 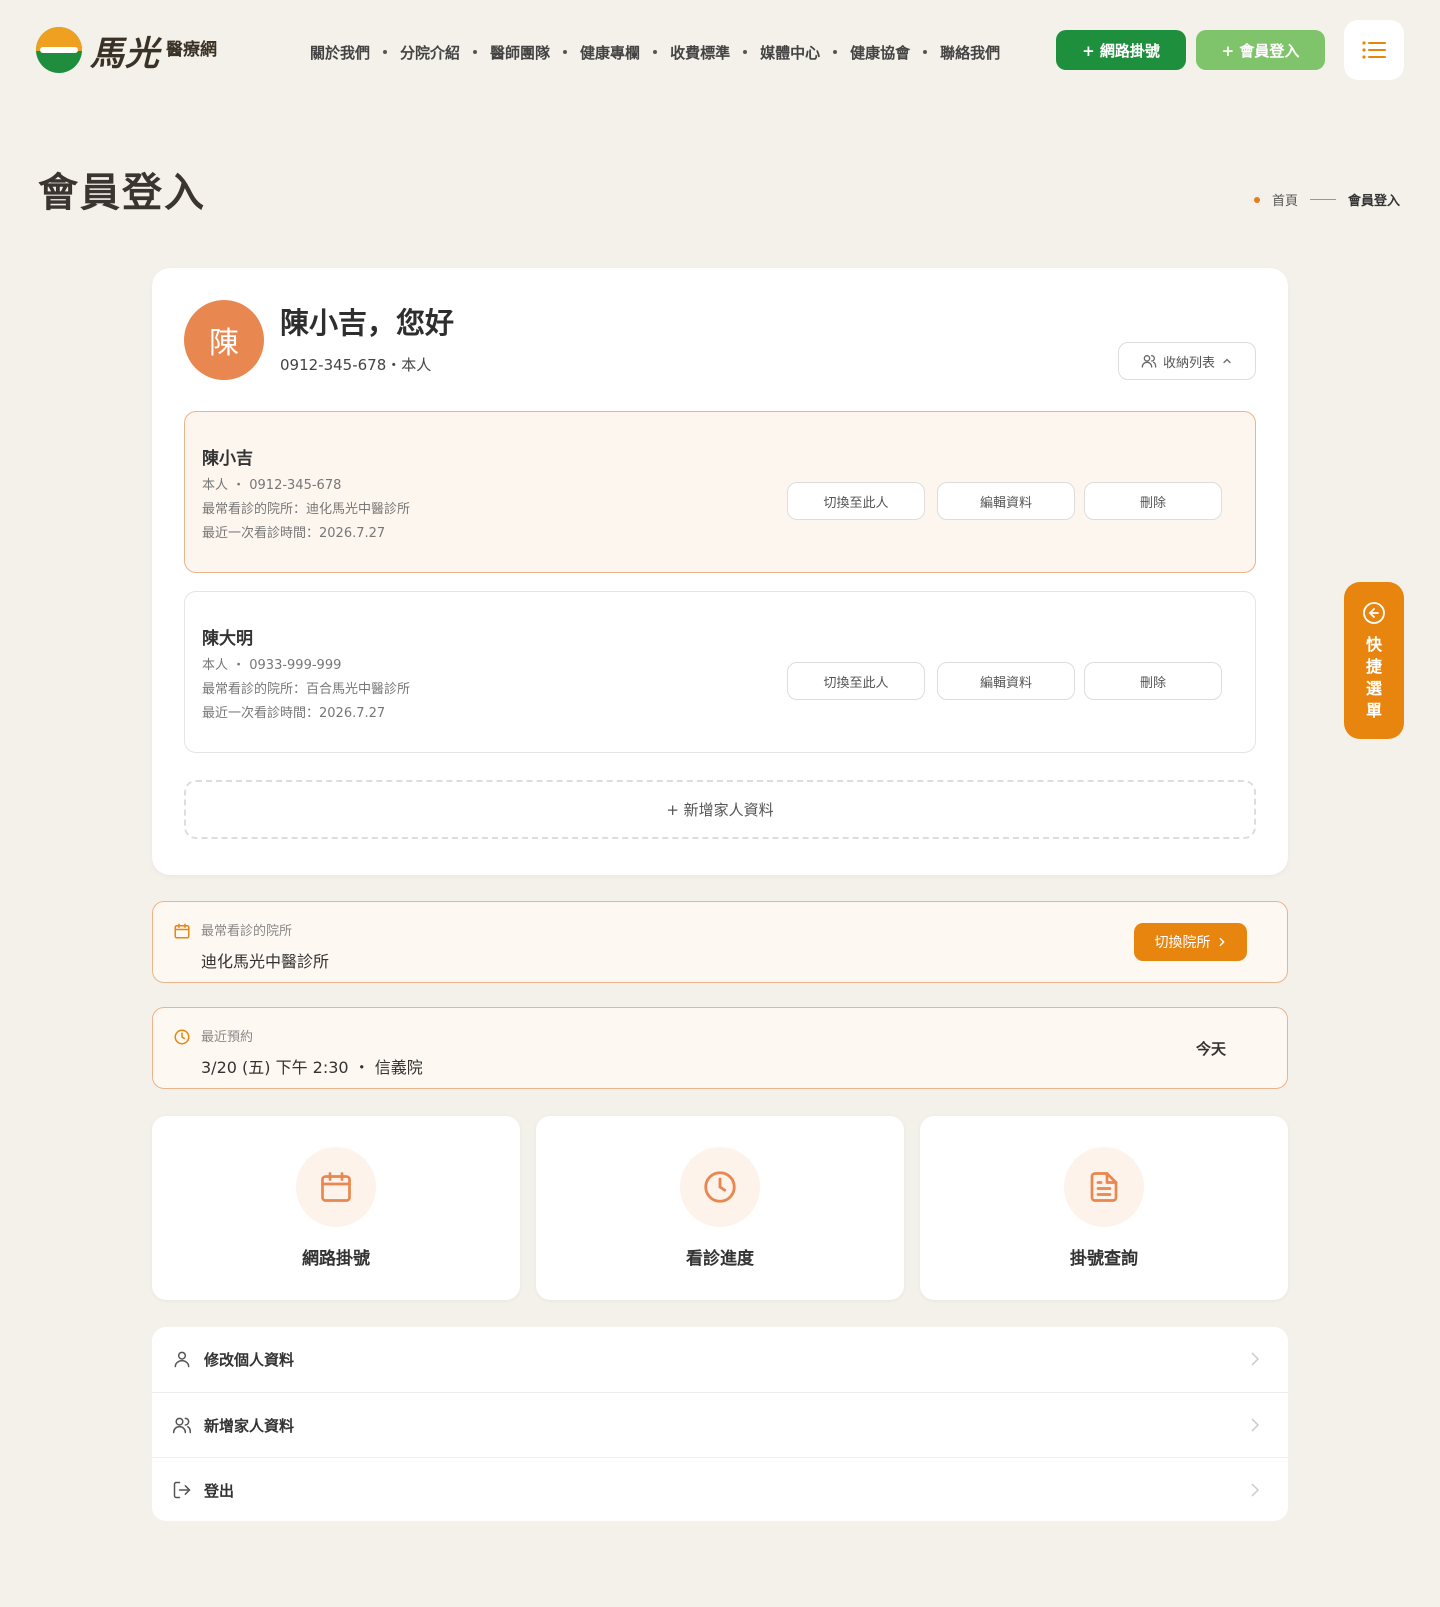 I want to click on member-relation-phone: 本人 ・ 0912-345-678, so click(x=272, y=485).